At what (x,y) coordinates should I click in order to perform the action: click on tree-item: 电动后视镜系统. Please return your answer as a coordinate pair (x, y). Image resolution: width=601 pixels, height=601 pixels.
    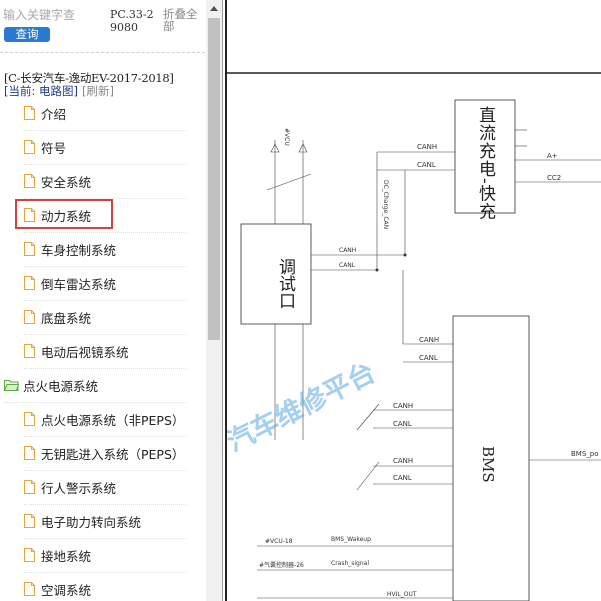
    Looking at the image, I should click on (105, 352).